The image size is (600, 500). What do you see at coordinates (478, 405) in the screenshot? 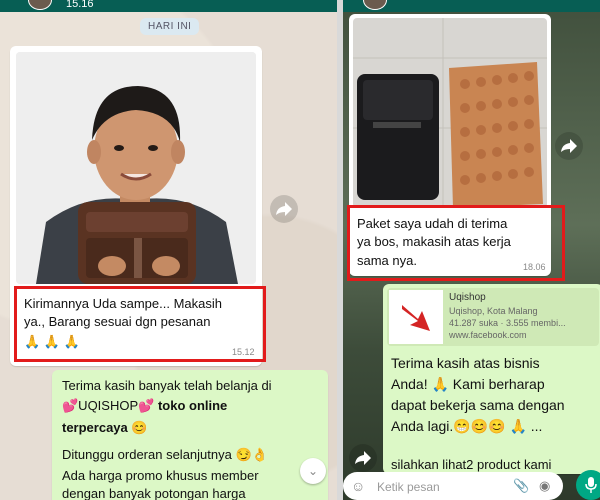
I see `reply-line3: dapat bekerja sama dengan` at bounding box center [478, 405].